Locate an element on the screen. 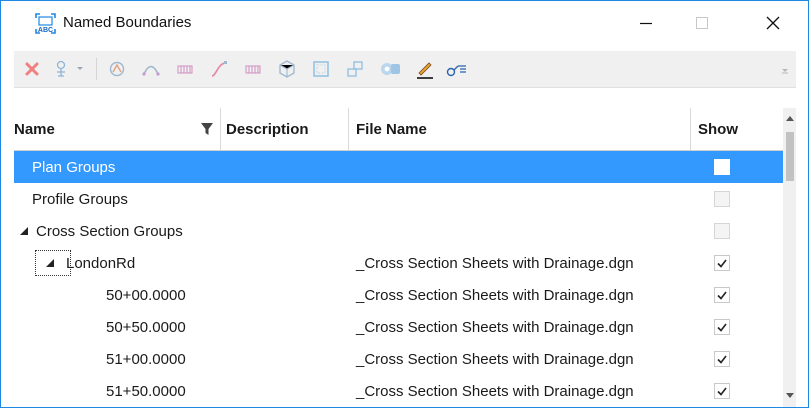  vertical-scrollbar is located at coordinates (789, 257).